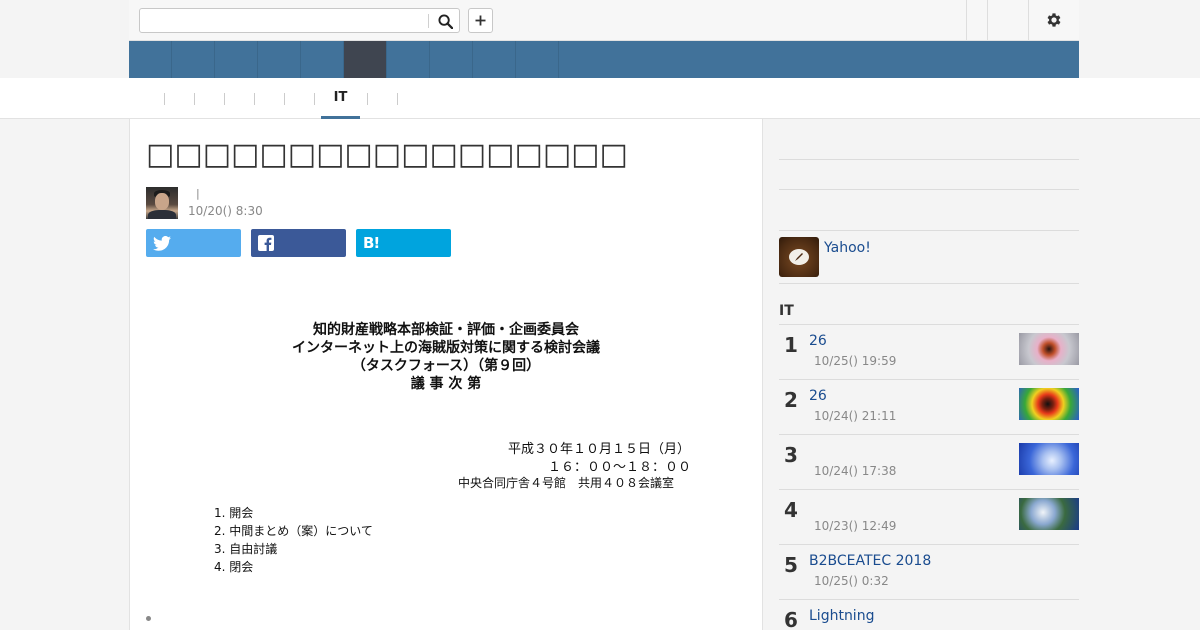 This screenshot has height=630, width=1200. Describe the element at coordinates (162, 243) in the screenshot. I see `twitter-icon` at that location.